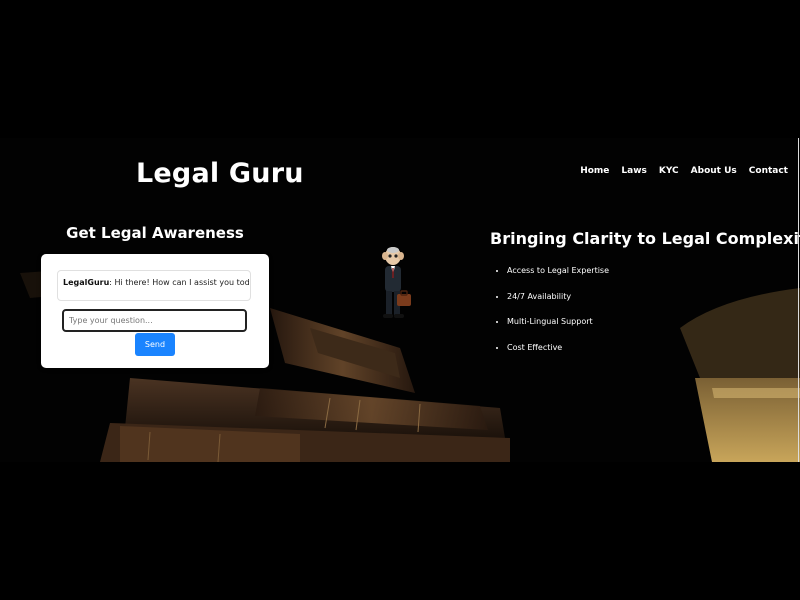  I want to click on feature-item: 24/7 Availability, so click(558, 304).